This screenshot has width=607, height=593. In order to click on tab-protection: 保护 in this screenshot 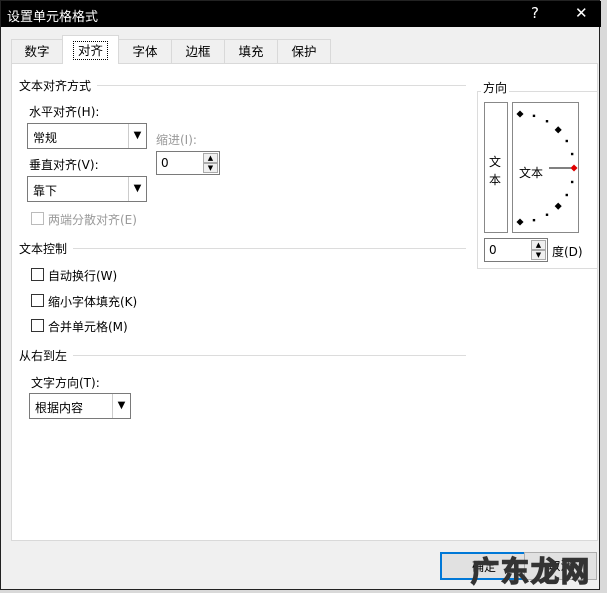, I will do `click(304, 51)`.